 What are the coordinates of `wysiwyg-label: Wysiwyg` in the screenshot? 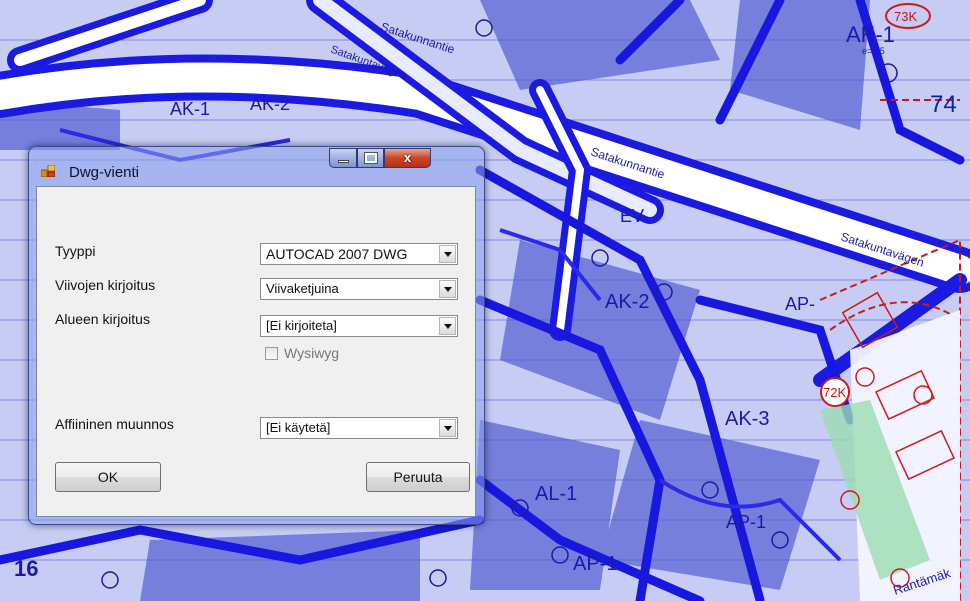 It's located at (311, 353).